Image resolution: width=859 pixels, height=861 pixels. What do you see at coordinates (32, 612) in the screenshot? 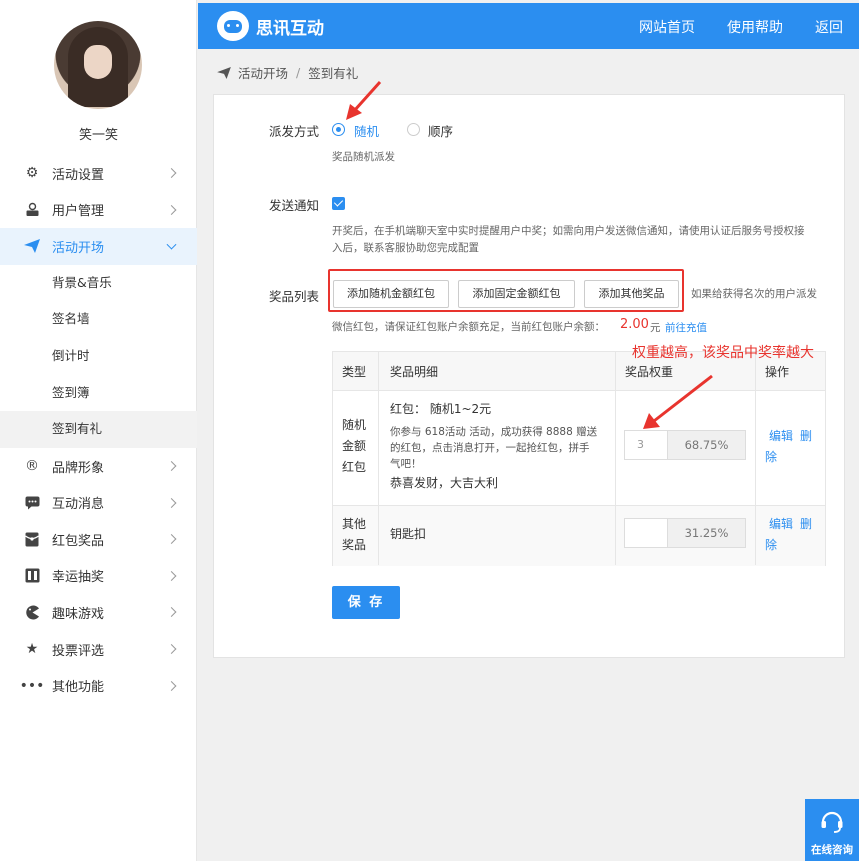
I see `game-icon` at bounding box center [32, 612].